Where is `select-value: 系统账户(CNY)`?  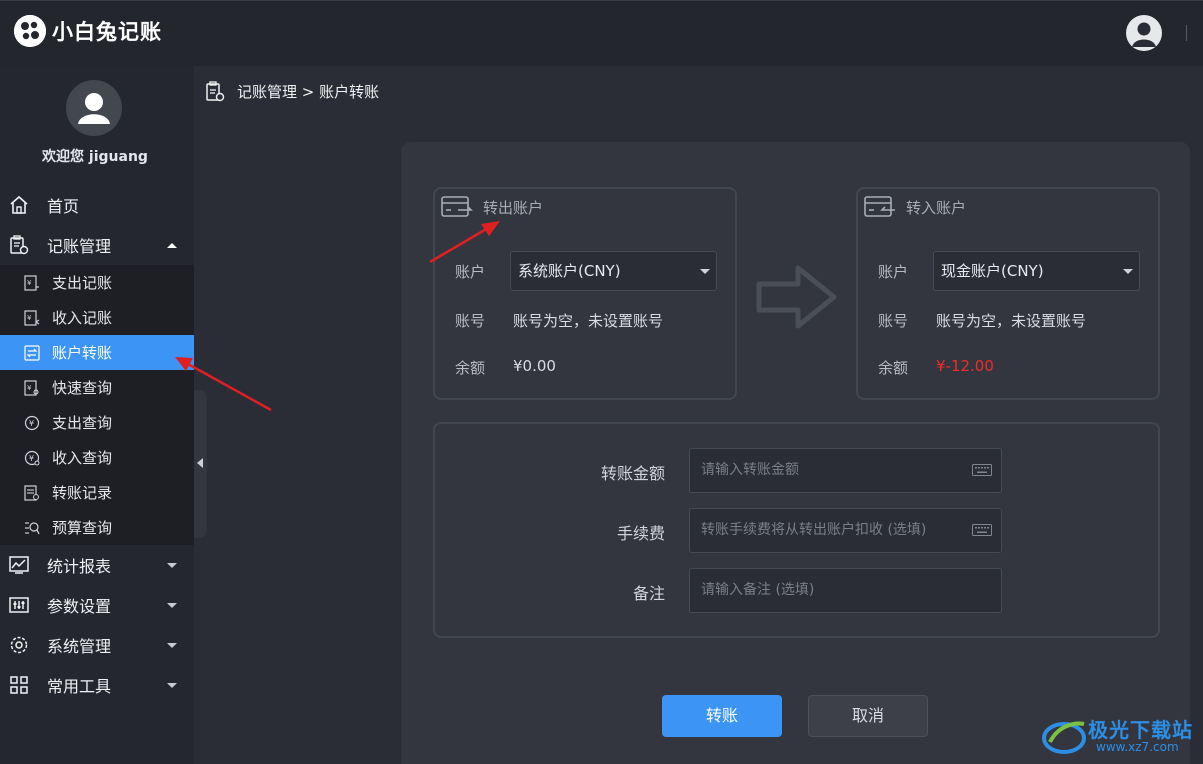
select-value: 系统账户(CNY) is located at coordinates (569, 271).